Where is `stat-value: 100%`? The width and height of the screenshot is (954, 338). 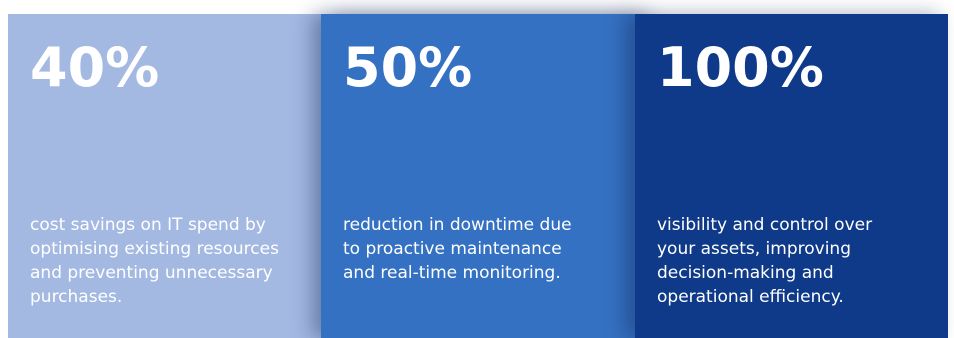 stat-value: 100% is located at coordinates (740, 67).